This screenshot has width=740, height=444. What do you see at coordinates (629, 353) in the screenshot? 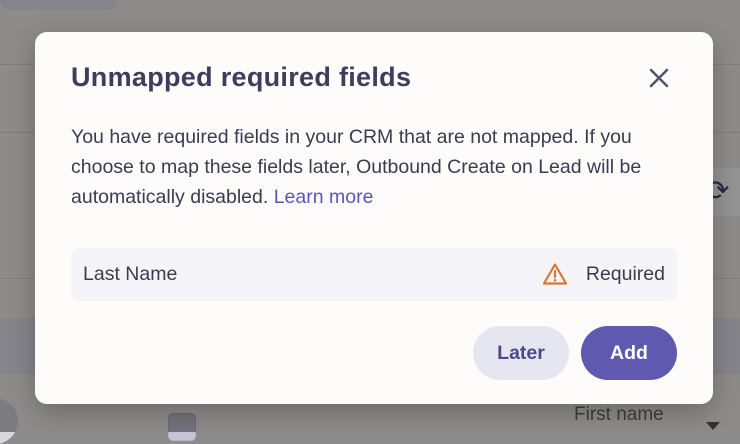
I see `add-button: Add` at bounding box center [629, 353].